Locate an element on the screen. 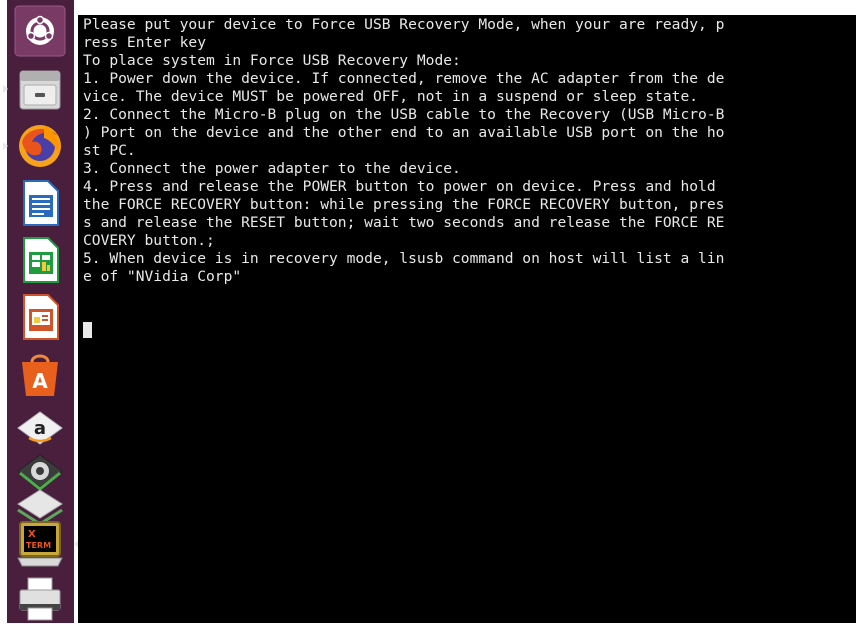 This screenshot has width=856, height=624. terminal-line: e of "NVidia Corp" is located at coordinates (162, 276).